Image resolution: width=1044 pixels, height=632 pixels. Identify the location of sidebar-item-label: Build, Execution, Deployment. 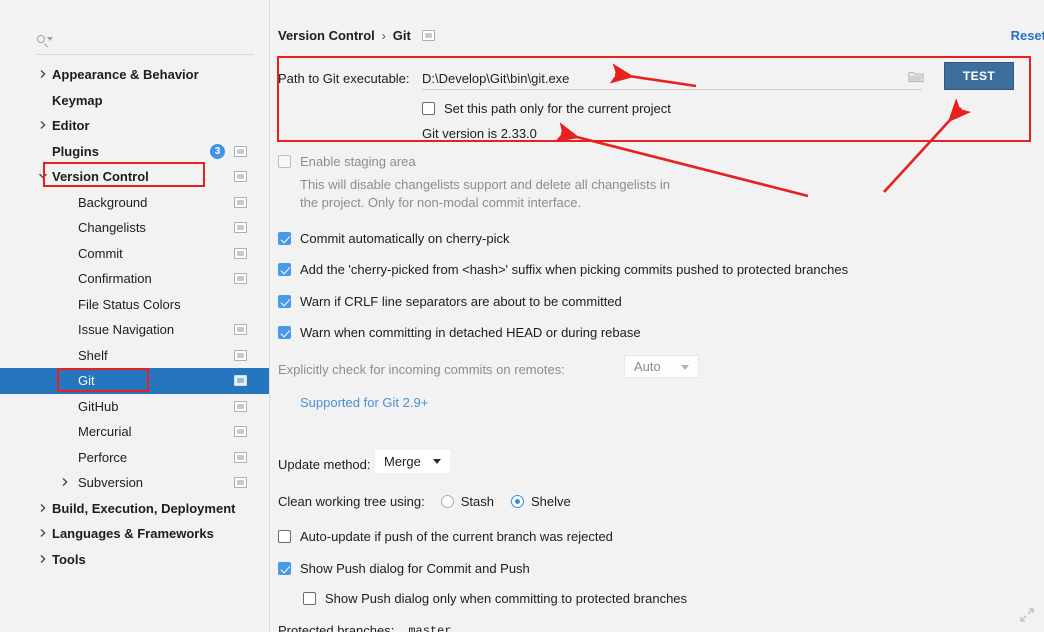
(144, 508).